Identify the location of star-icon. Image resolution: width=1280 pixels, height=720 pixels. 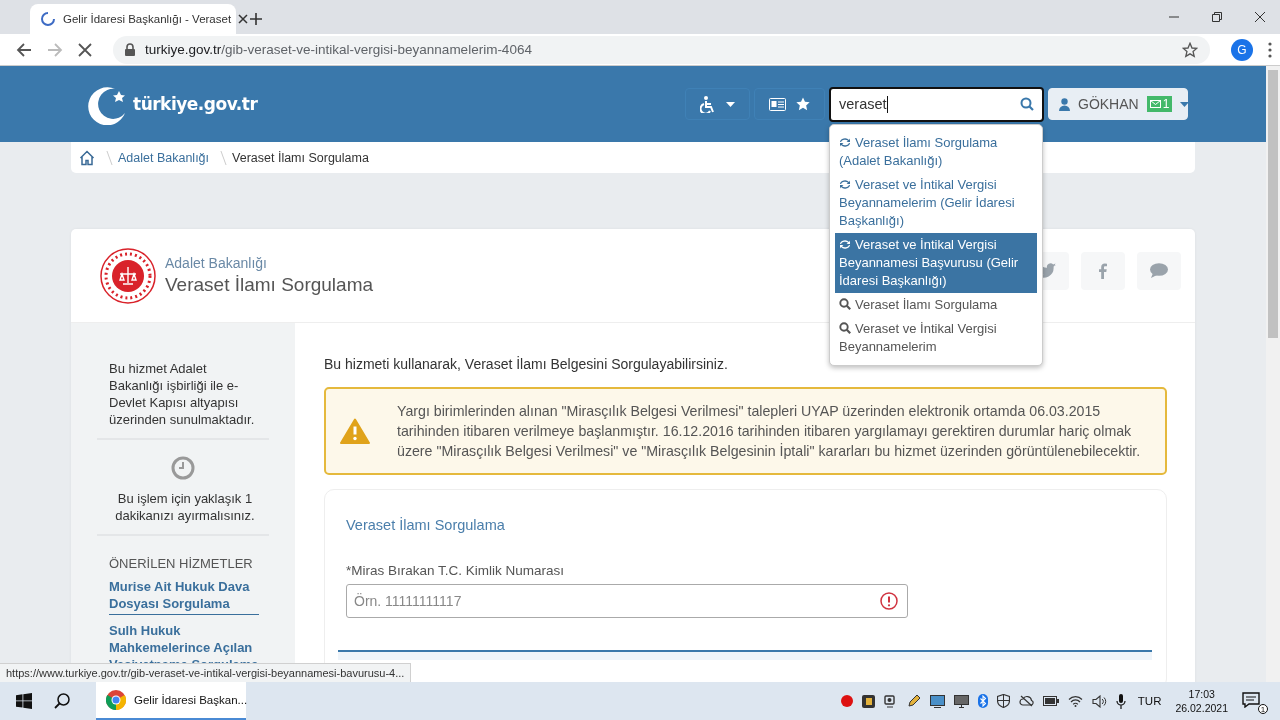
(803, 104).